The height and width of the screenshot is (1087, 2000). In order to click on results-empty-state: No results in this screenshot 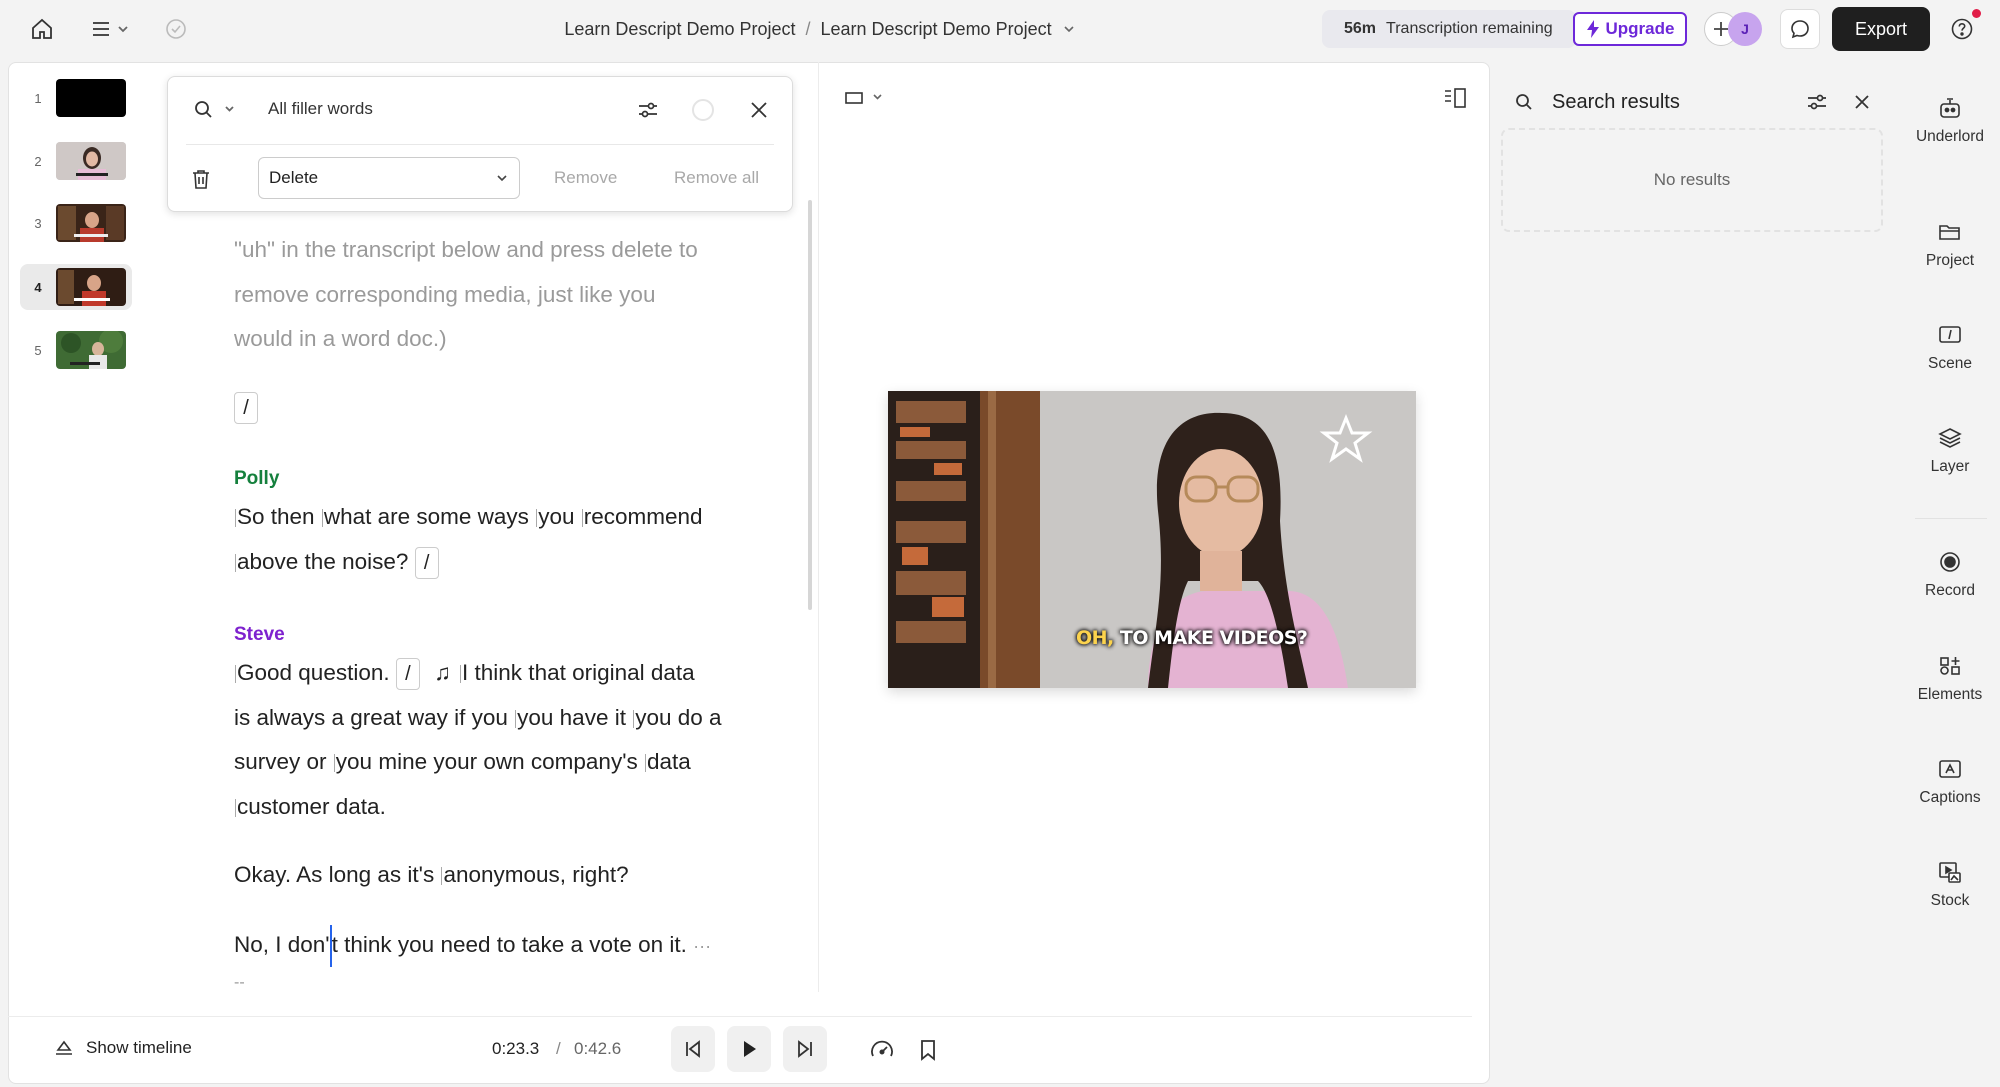, I will do `click(1692, 180)`.